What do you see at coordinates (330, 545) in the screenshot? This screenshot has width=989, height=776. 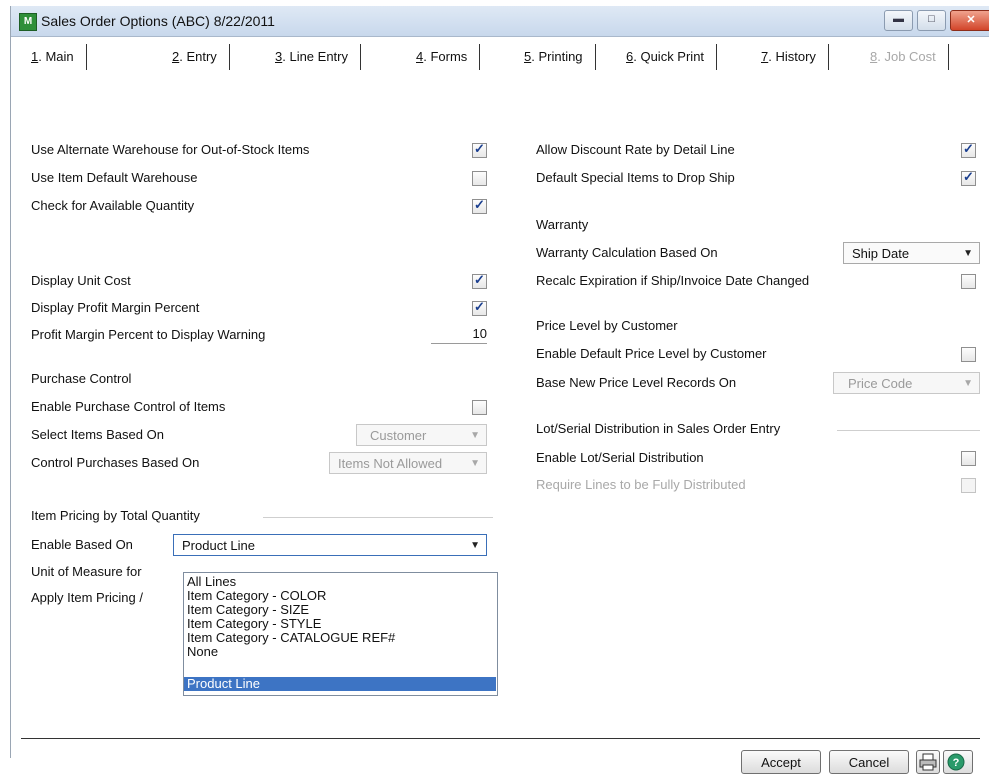 I see `enable-based-on-select: Product Line ▼` at bounding box center [330, 545].